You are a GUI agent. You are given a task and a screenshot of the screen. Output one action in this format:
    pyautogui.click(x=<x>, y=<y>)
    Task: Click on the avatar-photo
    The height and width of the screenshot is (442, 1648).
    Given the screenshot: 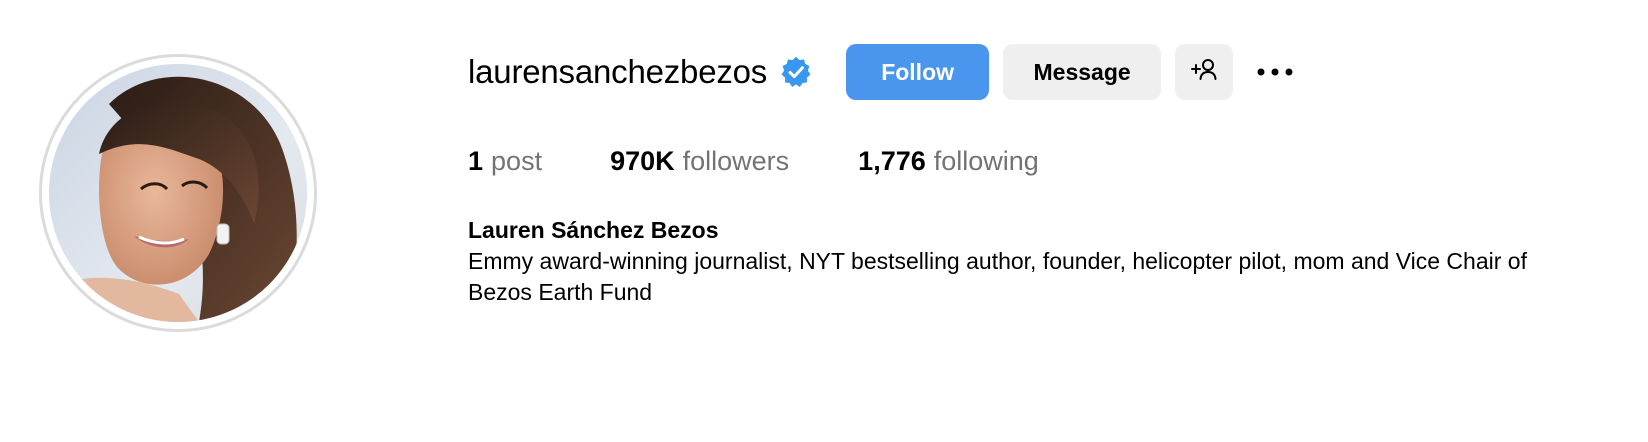 What is the action you would take?
    pyautogui.click(x=178, y=193)
    